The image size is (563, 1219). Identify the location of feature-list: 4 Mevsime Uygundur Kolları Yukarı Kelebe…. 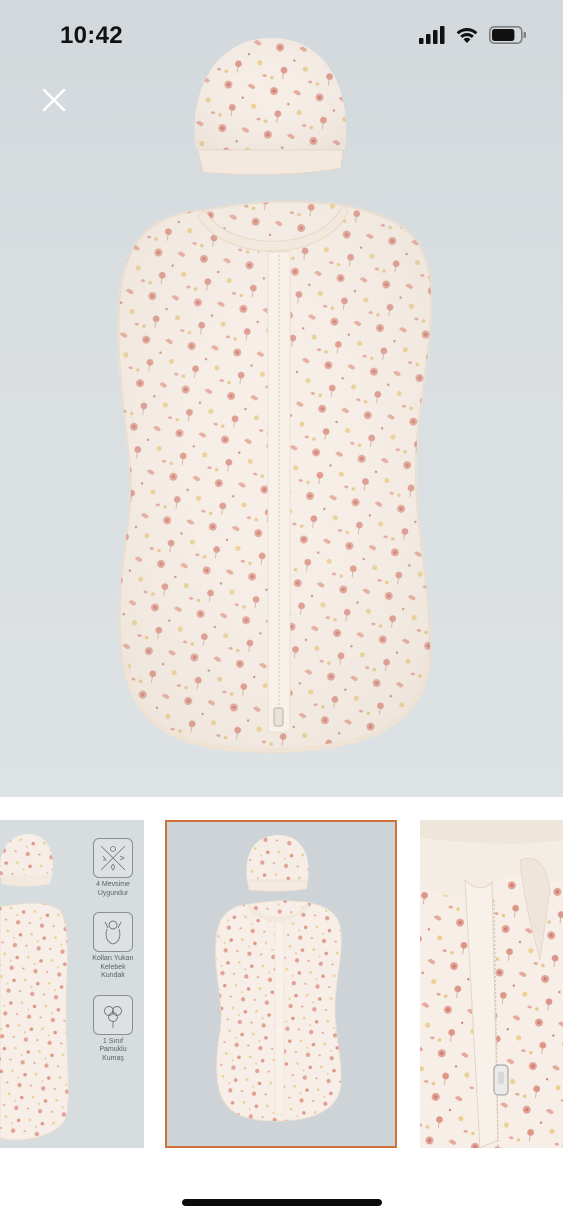
(113, 957).